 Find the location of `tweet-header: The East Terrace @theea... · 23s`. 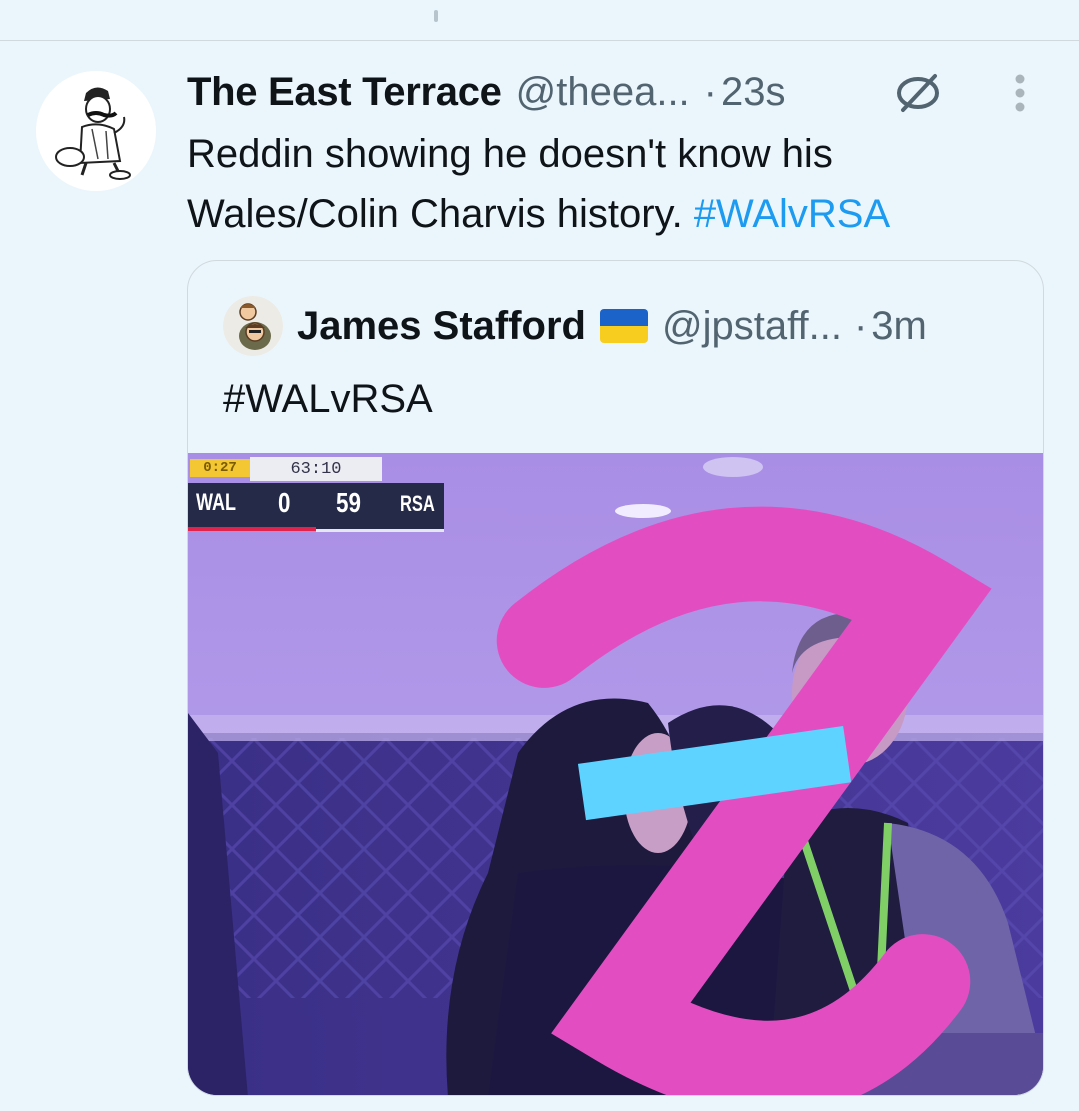

tweet-header: The East Terrace @theea... · 23s is located at coordinates (617, 92).